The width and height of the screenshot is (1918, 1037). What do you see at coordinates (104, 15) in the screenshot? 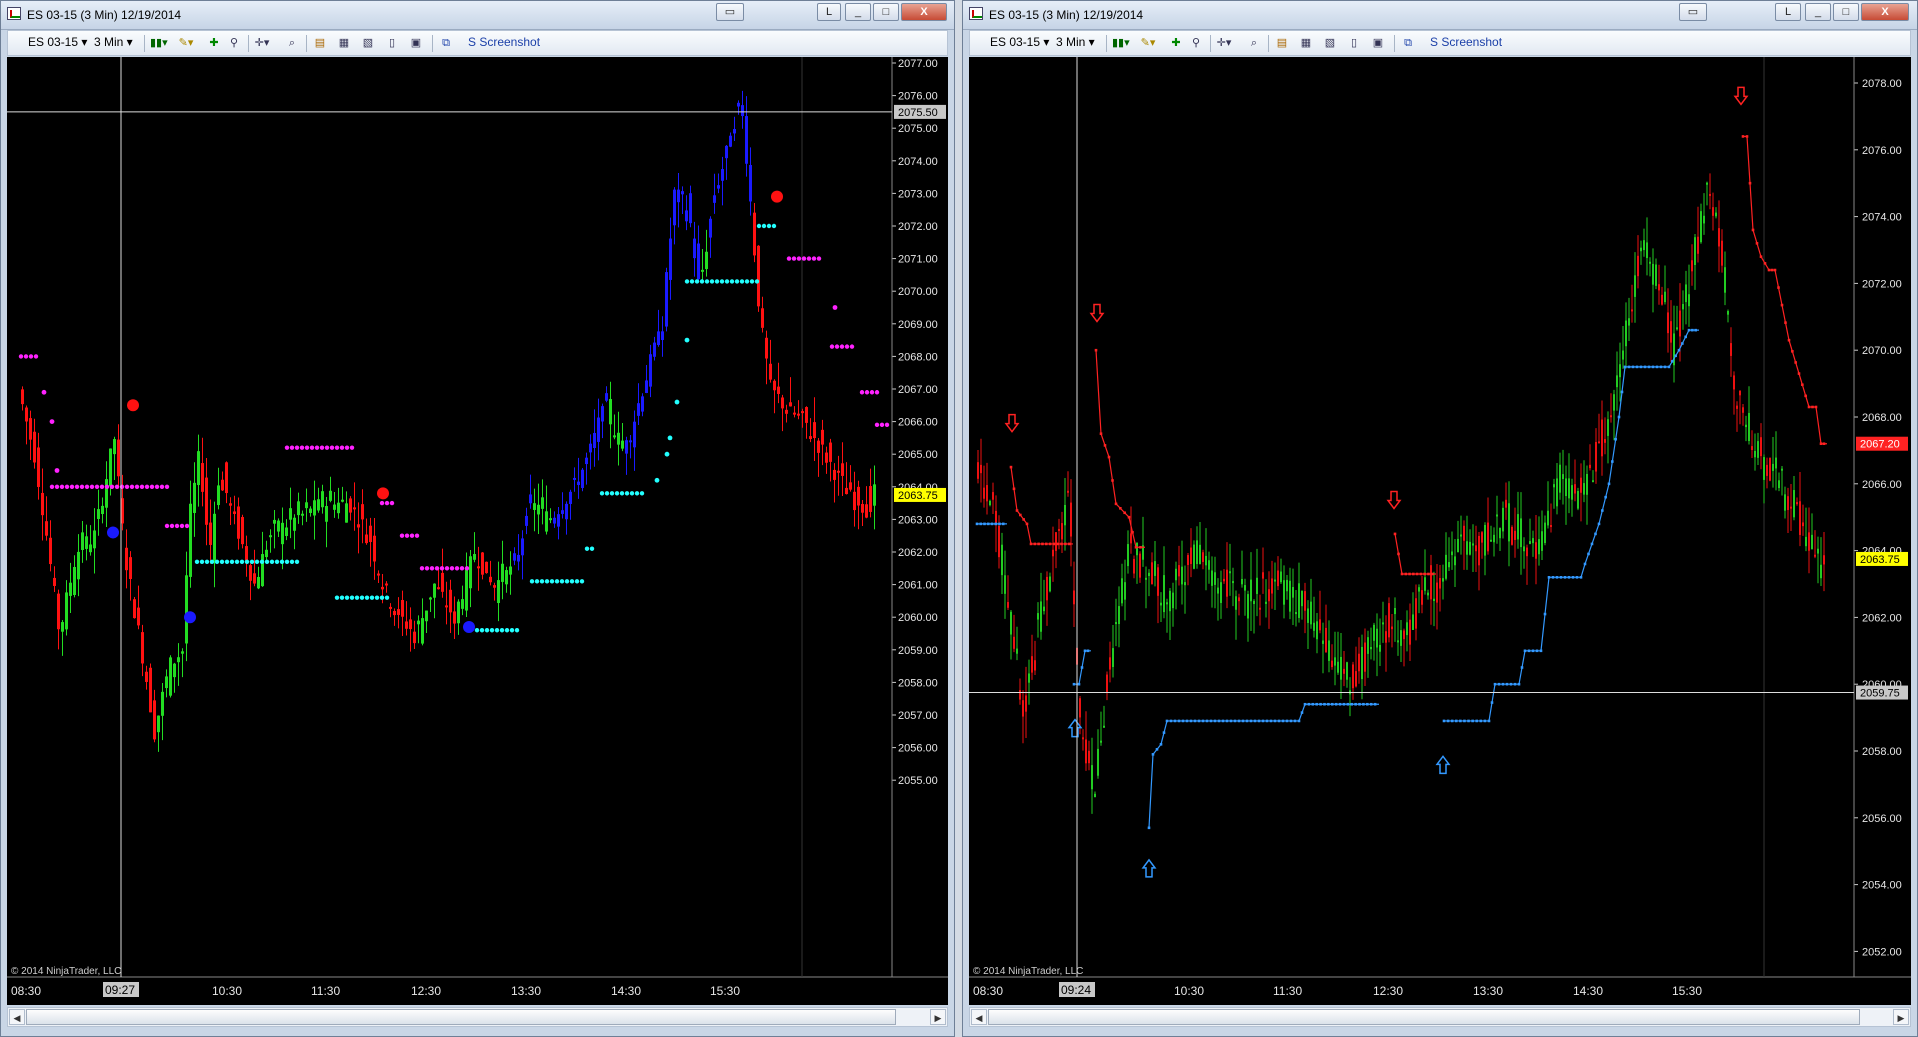
I see `window-title: ES 03-15 (3 Min) 12/19/2014` at bounding box center [104, 15].